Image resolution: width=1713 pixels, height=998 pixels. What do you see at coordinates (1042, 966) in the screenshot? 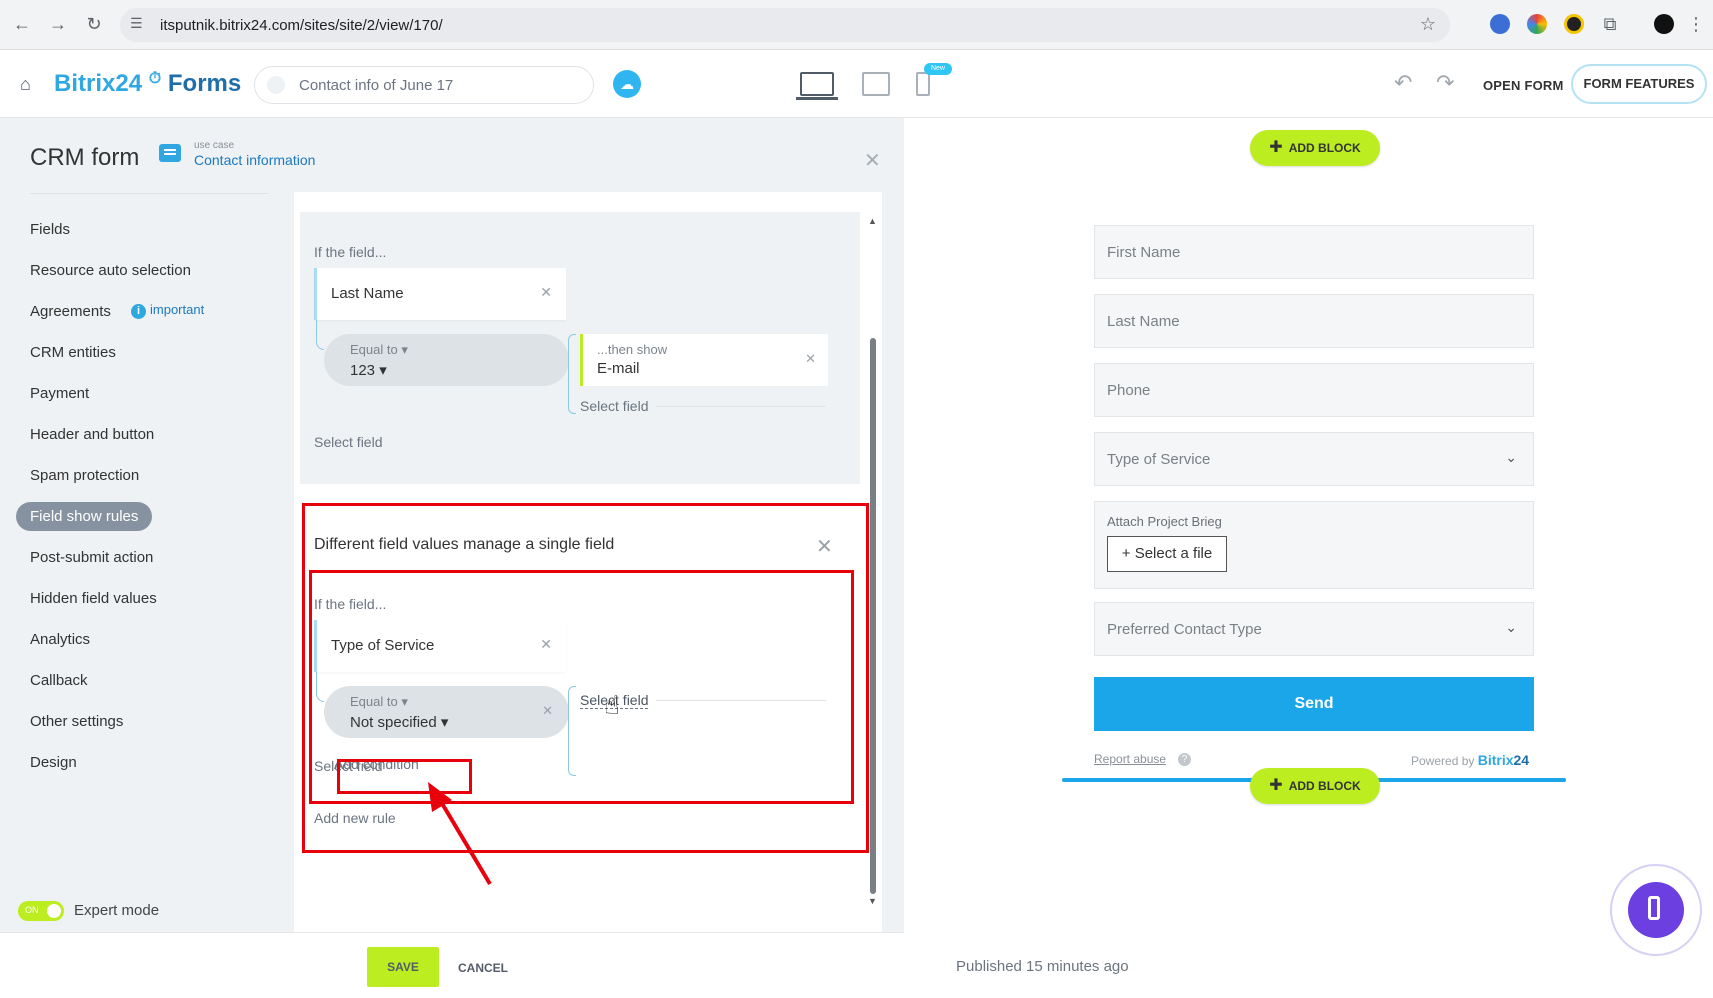
I see `published-status: Published 15 minutes ago` at bounding box center [1042, 966].